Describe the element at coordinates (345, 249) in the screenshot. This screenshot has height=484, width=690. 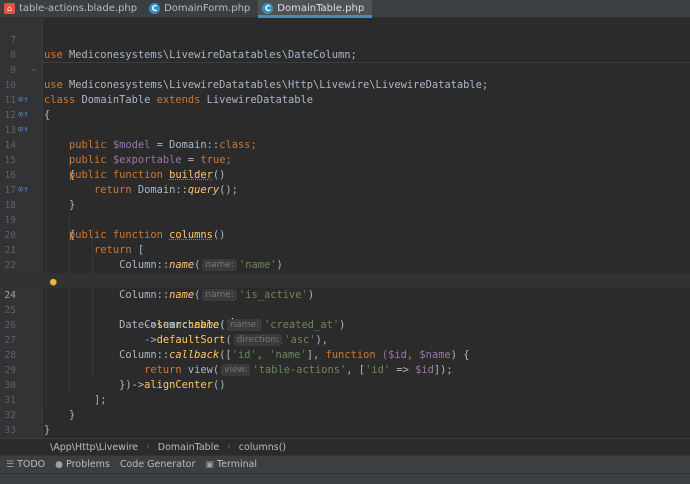
I see `code-line-21: 21 Column::name(name:'name')` at that location.